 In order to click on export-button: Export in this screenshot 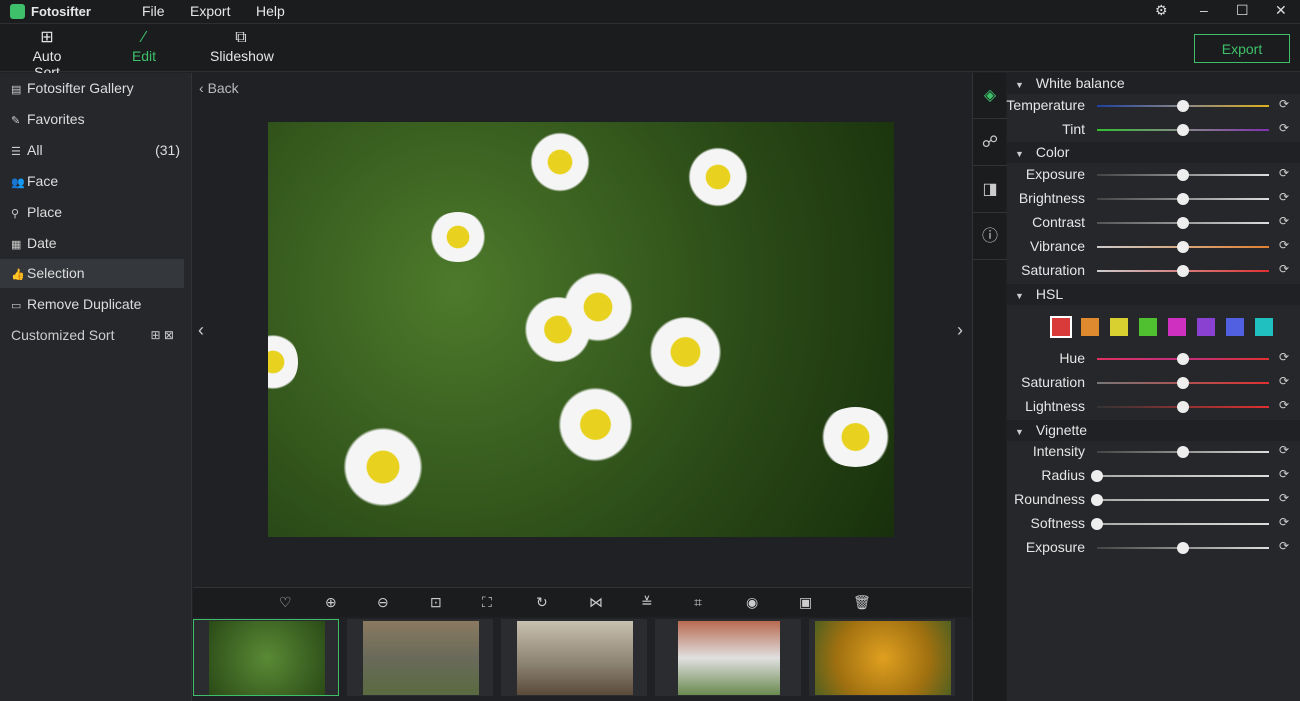, I will do `click(1242, 48)`.